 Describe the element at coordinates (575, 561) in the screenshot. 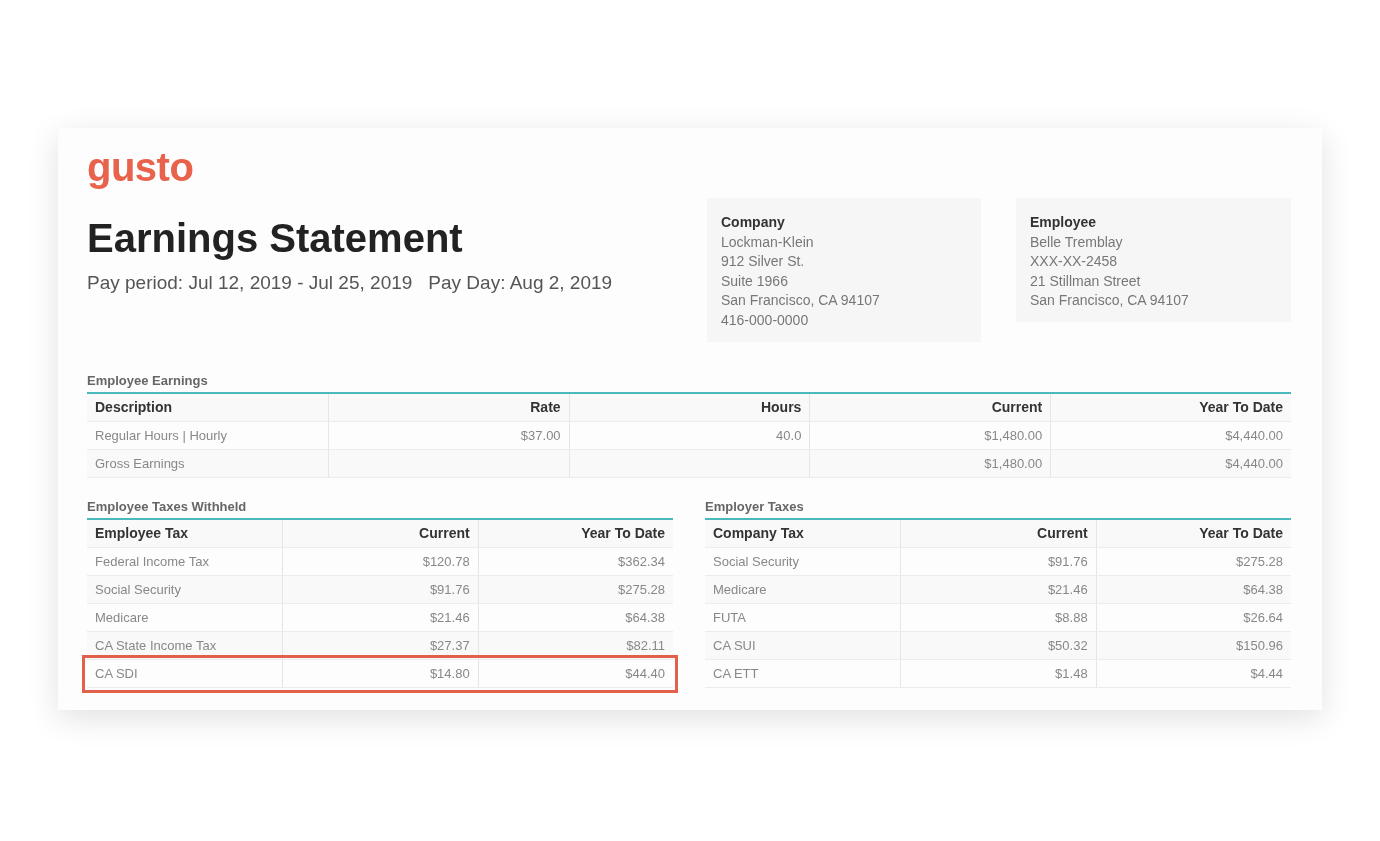

I see `table-cell: $362.34` at that location.